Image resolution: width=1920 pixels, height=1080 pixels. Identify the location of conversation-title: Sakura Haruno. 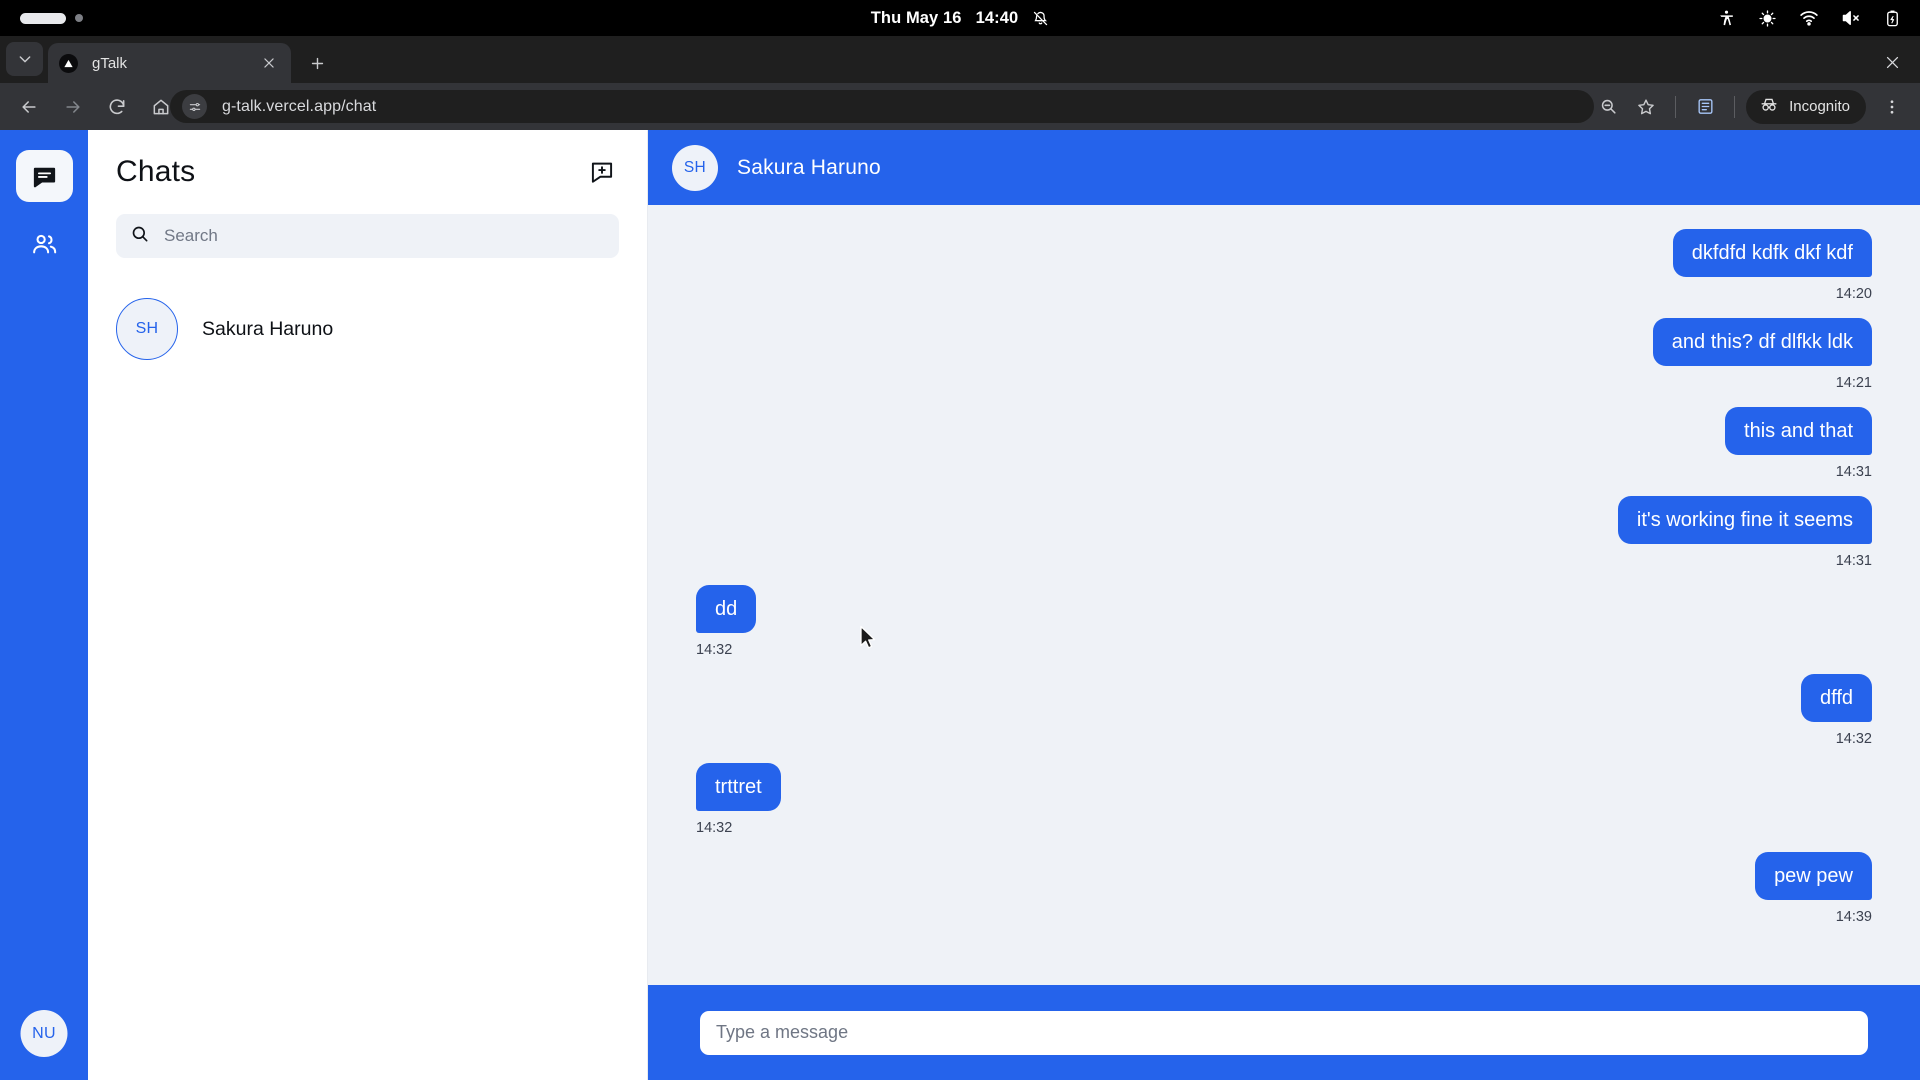
(809, 167).